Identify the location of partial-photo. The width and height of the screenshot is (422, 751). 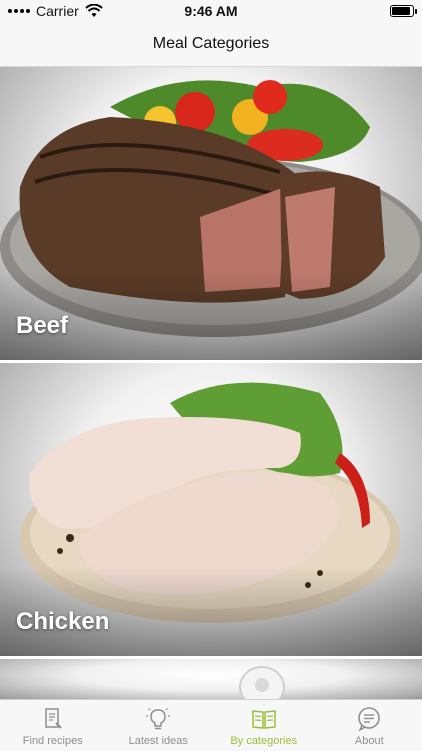
(211, 679).